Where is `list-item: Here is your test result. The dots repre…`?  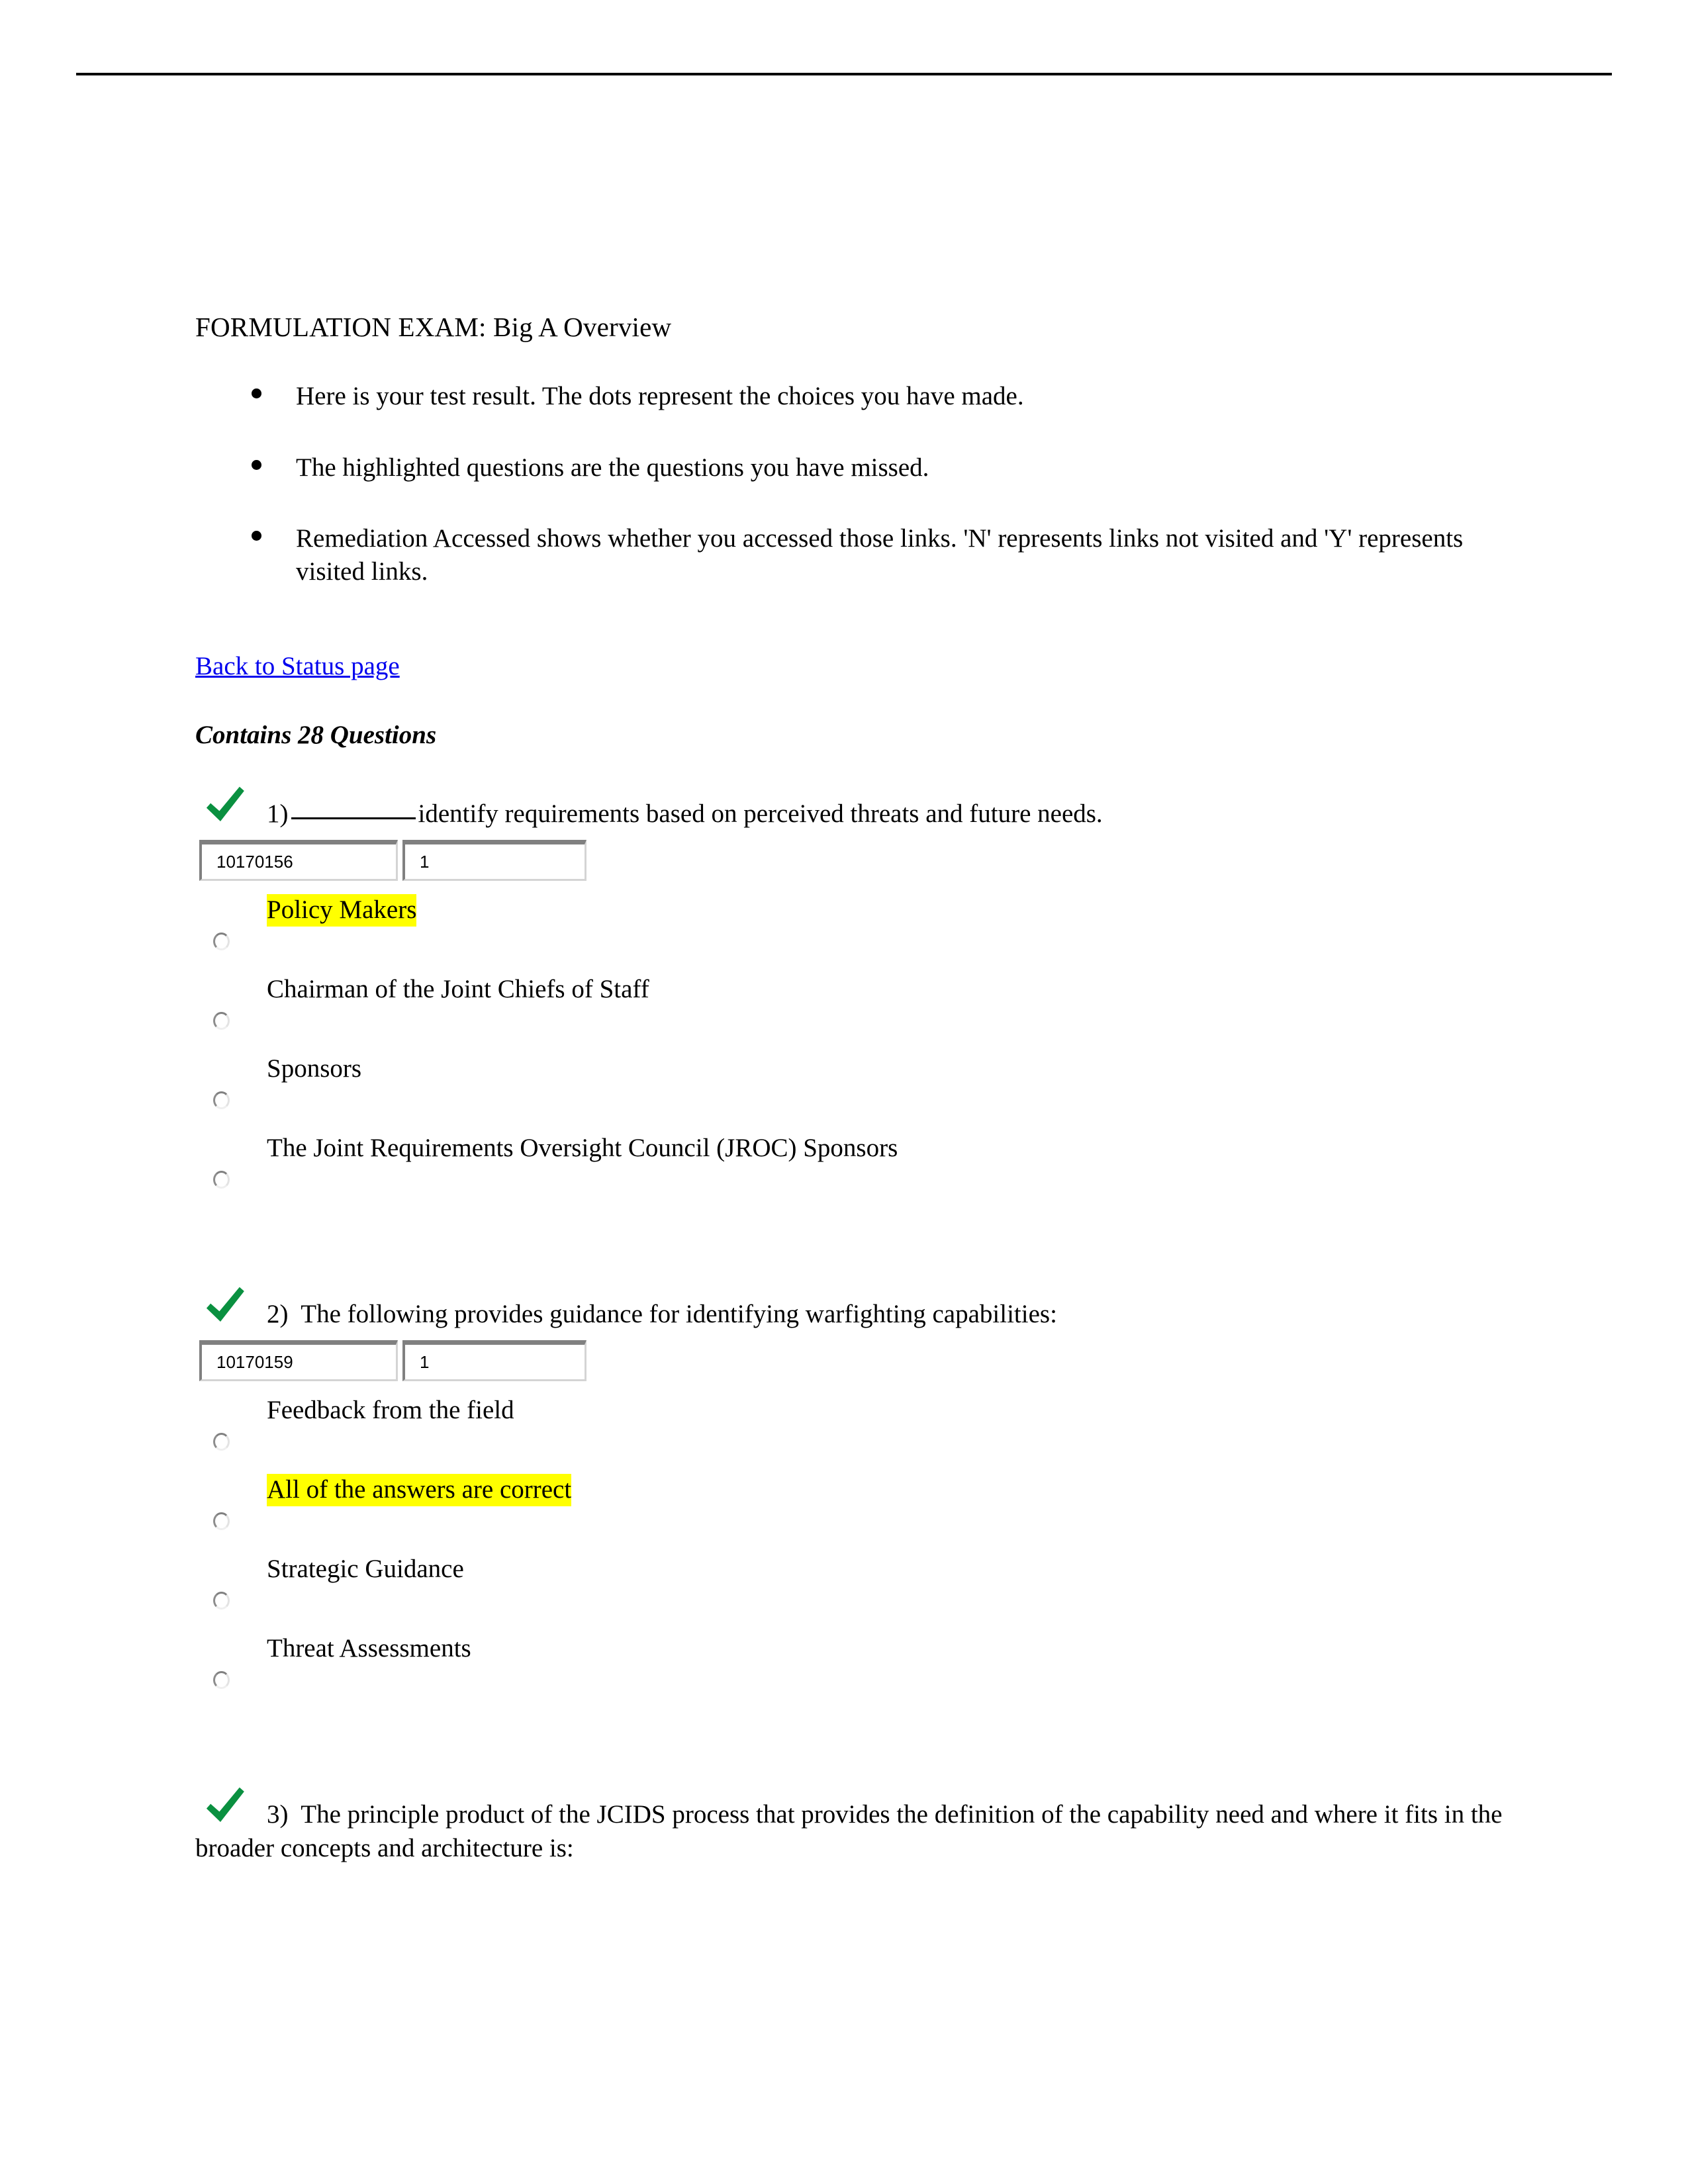 list-item: Here is your test result. The dots repre… is located at coordinates (857, 397).